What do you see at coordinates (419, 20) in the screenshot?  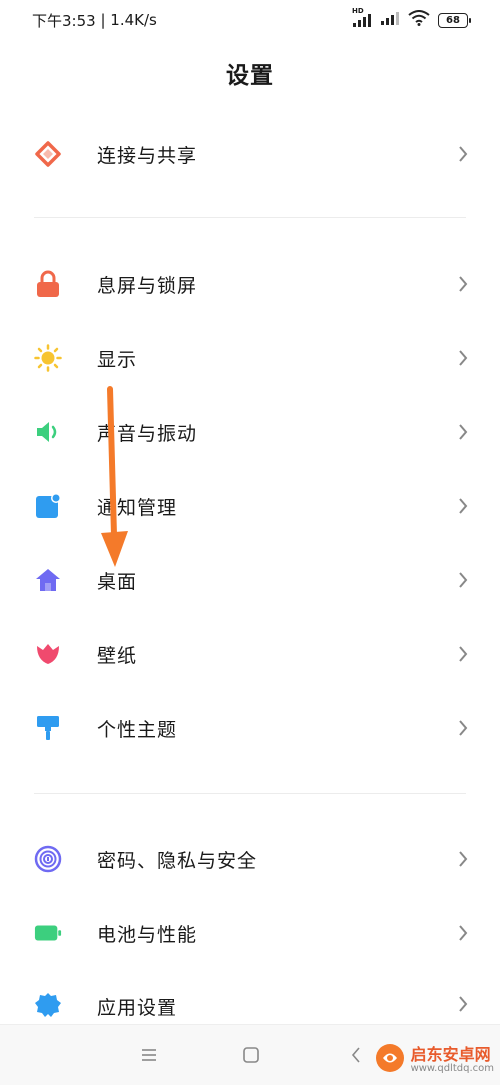 I see `wifi-icon` at bounding box center [419, 20].